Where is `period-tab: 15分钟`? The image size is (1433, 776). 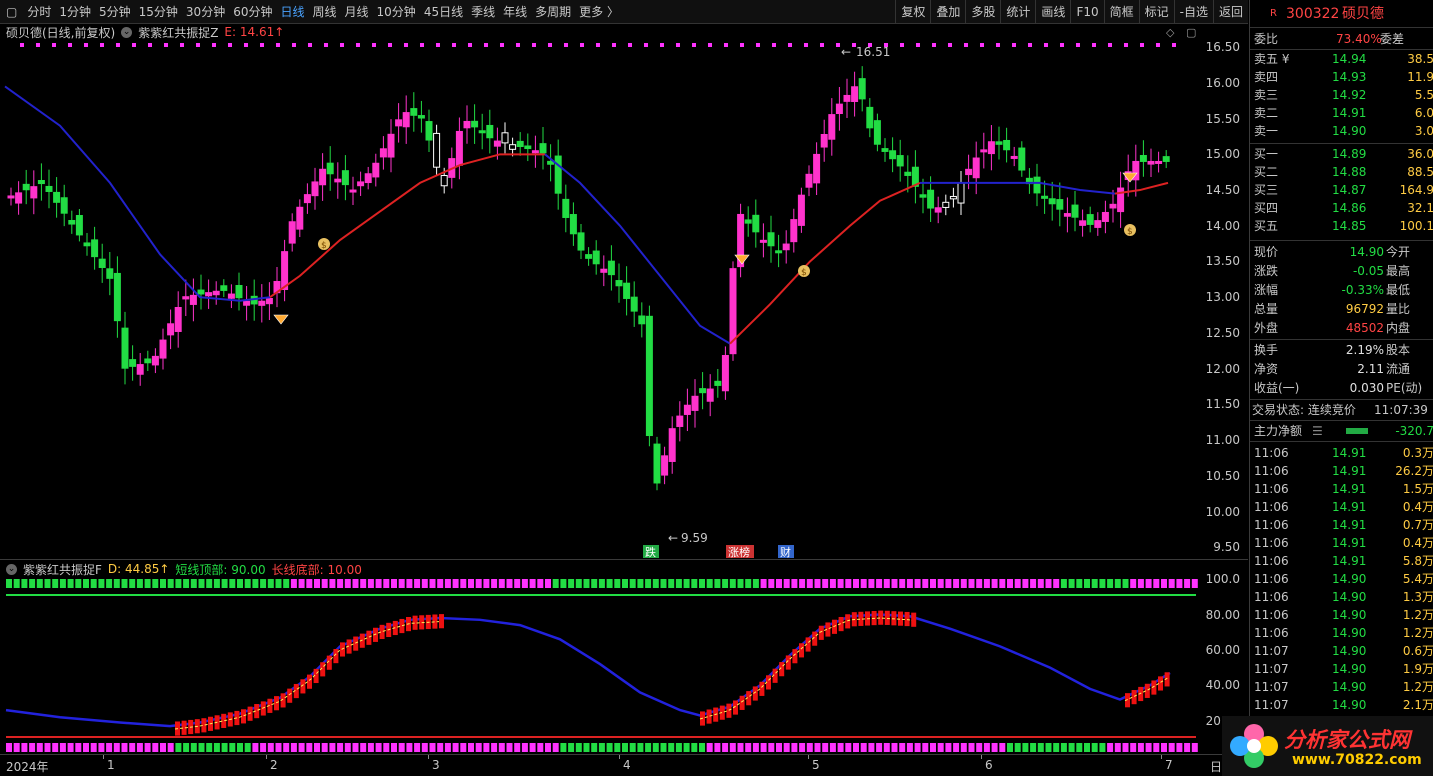 period-tab: 15分钟 is located at coordinates (158, 12).